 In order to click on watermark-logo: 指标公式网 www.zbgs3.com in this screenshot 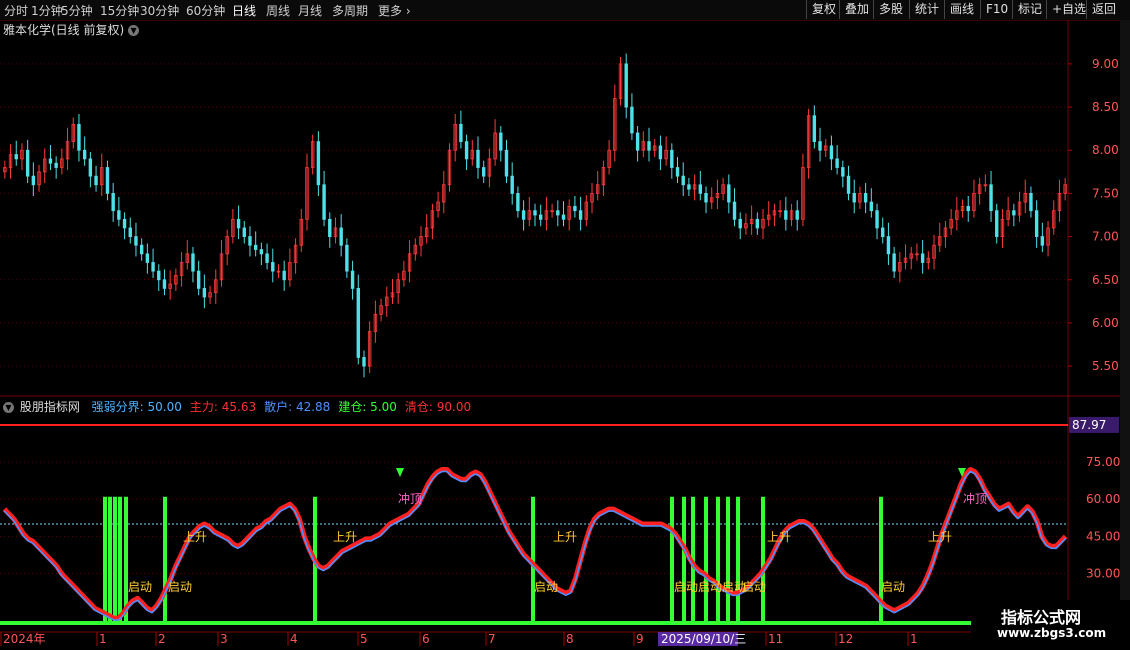, I will do `click(1050, 625)`.